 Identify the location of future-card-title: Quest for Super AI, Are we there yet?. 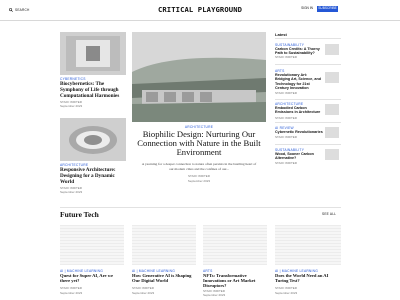
(92, 278).